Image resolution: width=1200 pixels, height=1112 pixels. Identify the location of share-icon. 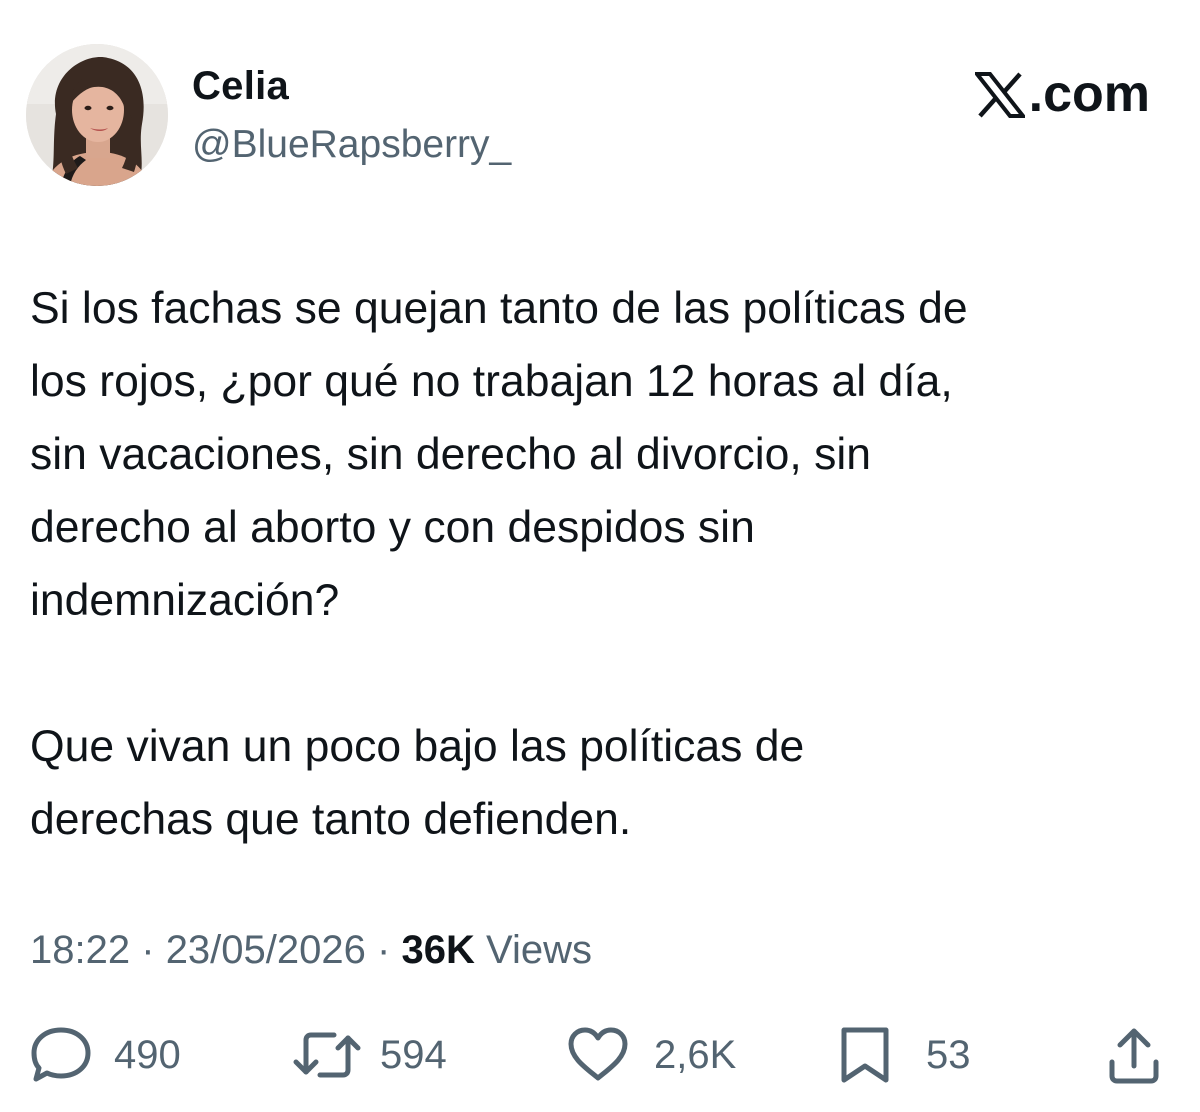
(1134, 1055).